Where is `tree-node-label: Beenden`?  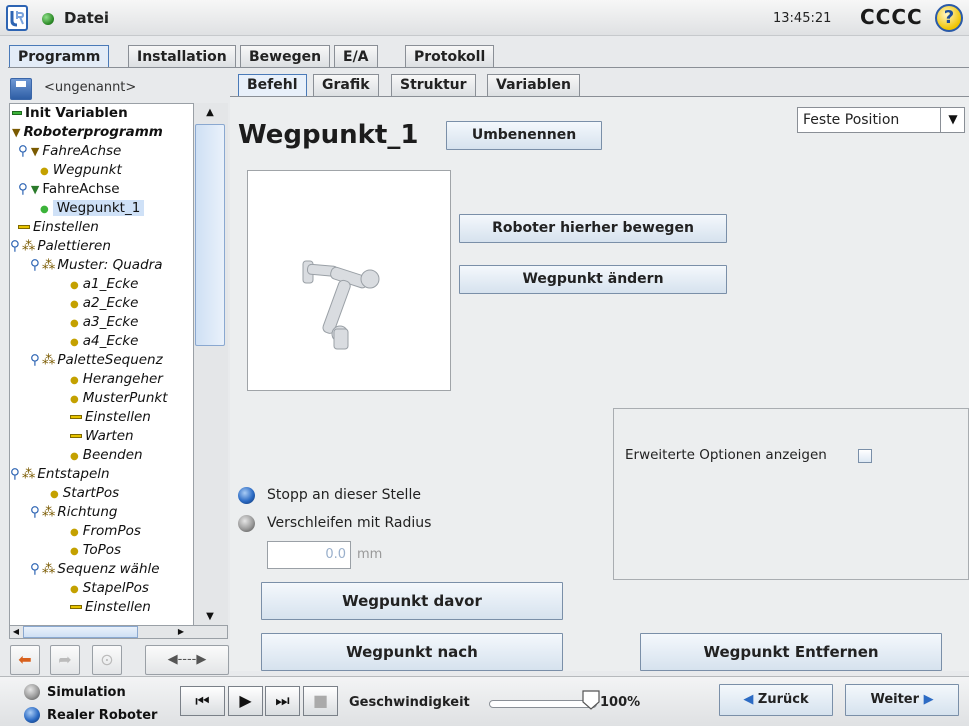
tree-node-label: Beenden is located at coordinates (112, 455).